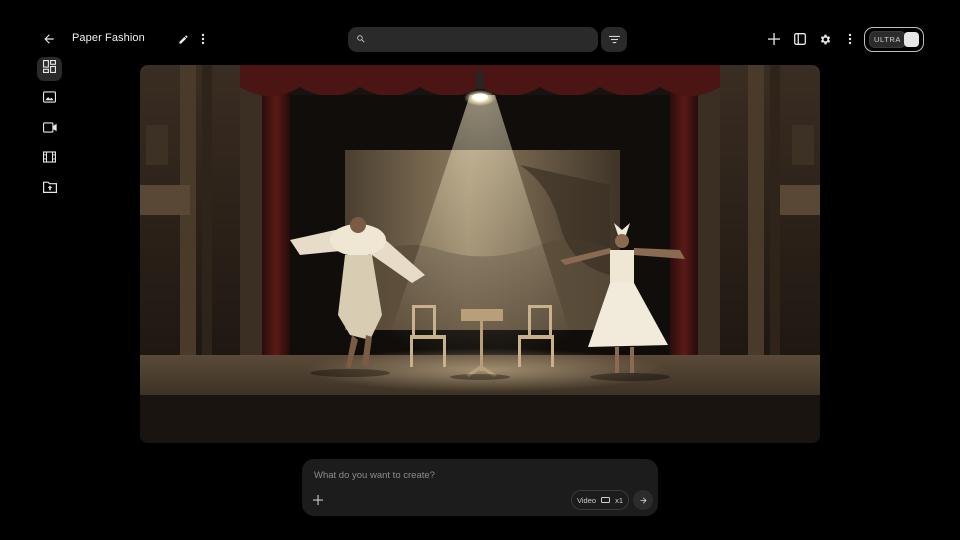 This screenshot has height=540, width=960. Describe the element at coordinates (614, 39) in the screenshot. I see `filter-icon` at that location.